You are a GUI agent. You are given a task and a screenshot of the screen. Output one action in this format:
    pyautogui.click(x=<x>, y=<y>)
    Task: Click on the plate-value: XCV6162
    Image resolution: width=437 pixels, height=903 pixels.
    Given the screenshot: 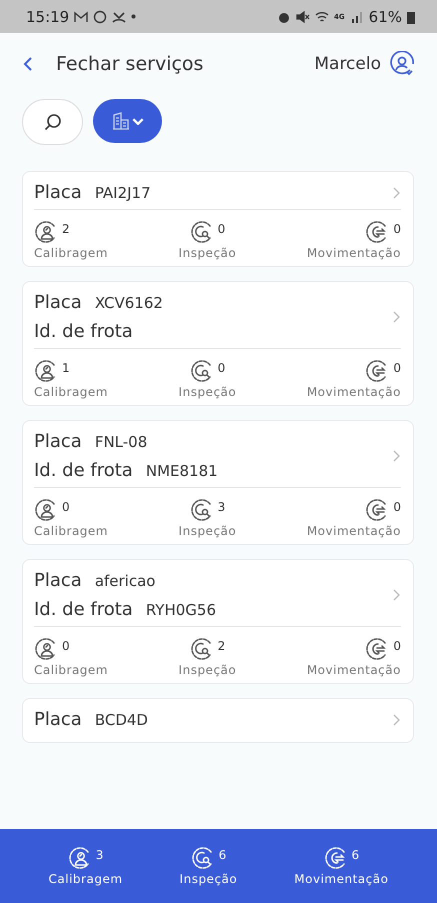 What is the action you would take?
    pyautogui.click(x=128, y=303)
    